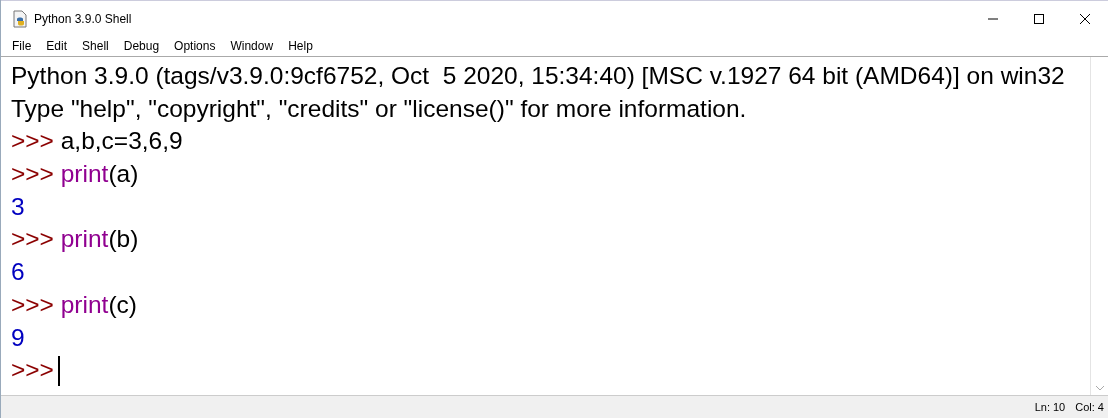 This screenshot has width=1108, height=418. What do you see at coordinates (18, 206) in the screenshot?
I see `shell-text: 3` at bounding box center [18, 206].